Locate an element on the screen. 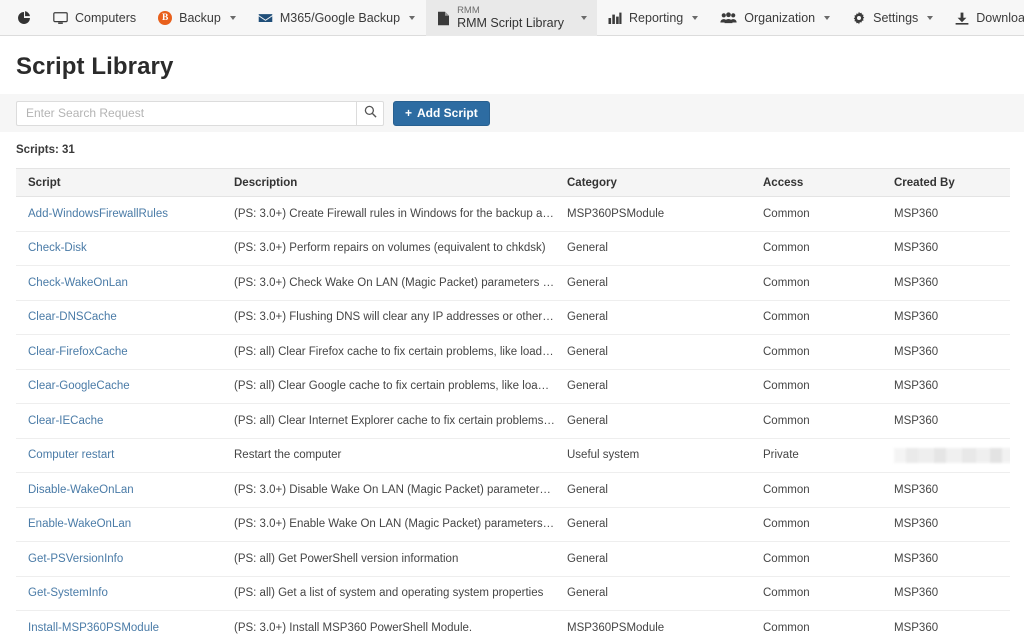  script-link: Check-Disk is located at coordinates (57, 248).